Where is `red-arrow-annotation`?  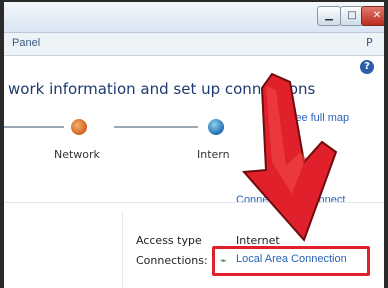 red-arrow-annotation is located at coordinates (289, 157).